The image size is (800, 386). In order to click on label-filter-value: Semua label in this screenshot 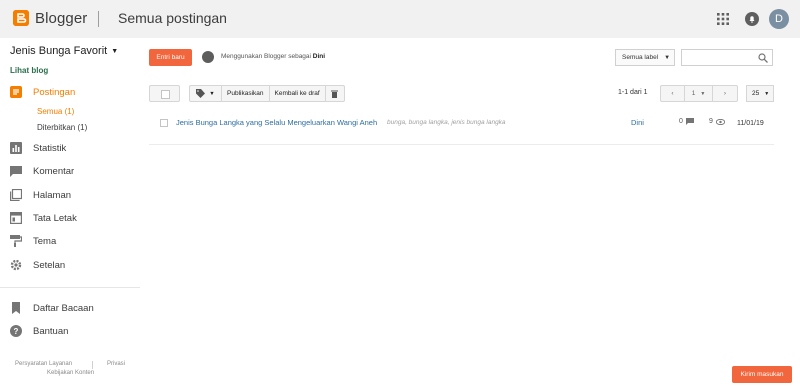, I will do `click(640, 57)`.